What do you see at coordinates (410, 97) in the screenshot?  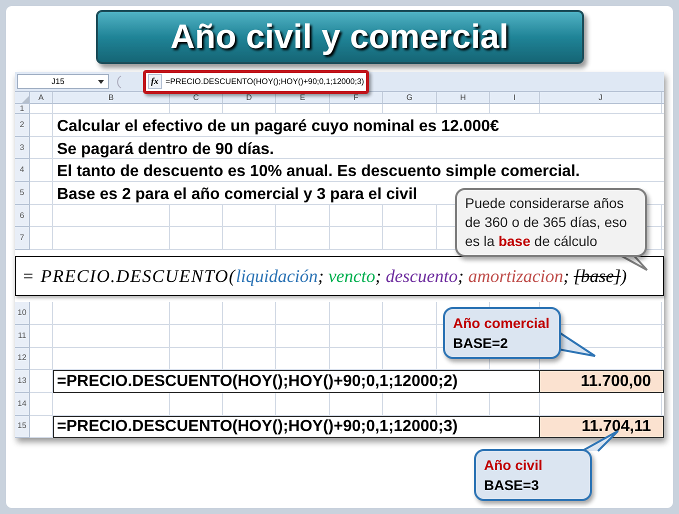 I see `column-header: G` at bounding box center [410, 97].